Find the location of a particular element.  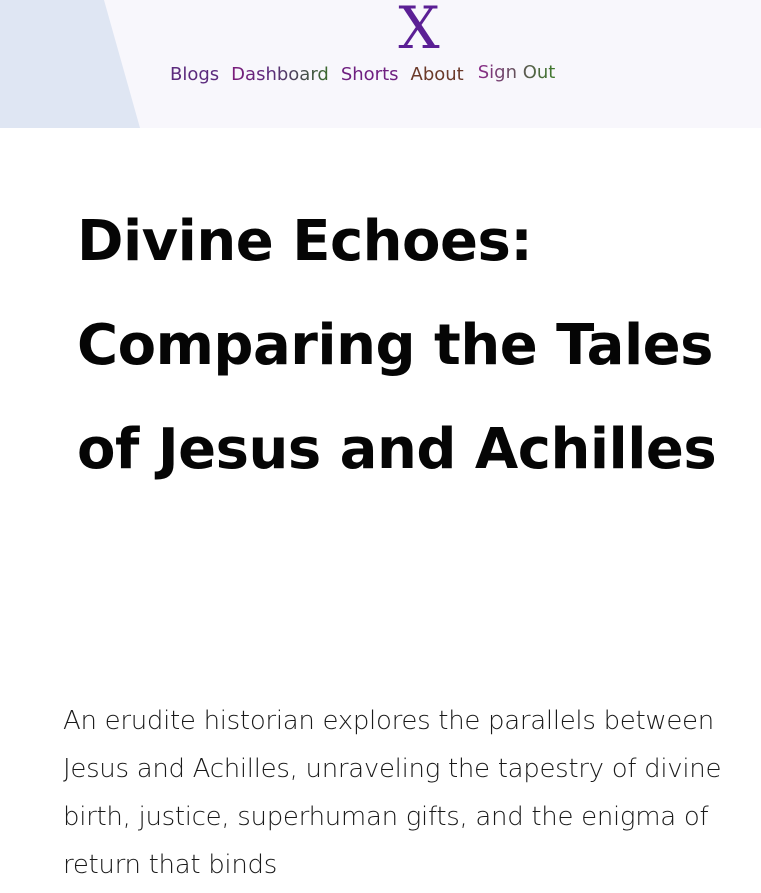

site-header: X Blogs Dashboard Shorts About Sign Out is located at coordinates (380, 64).